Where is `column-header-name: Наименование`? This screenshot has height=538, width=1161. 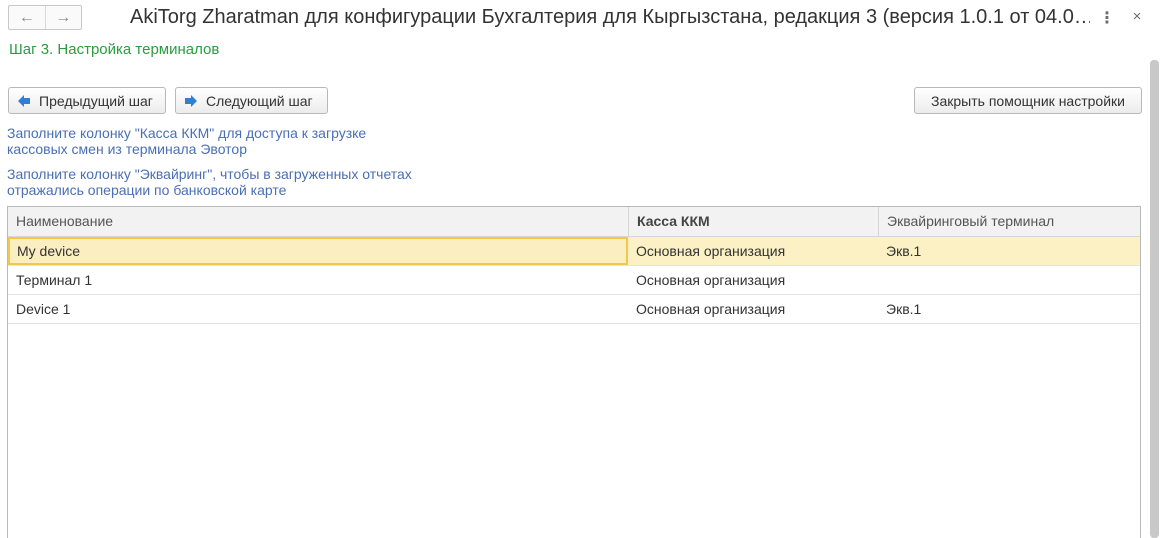 column-header-name: Наименование is located at coordinates (318, 221).